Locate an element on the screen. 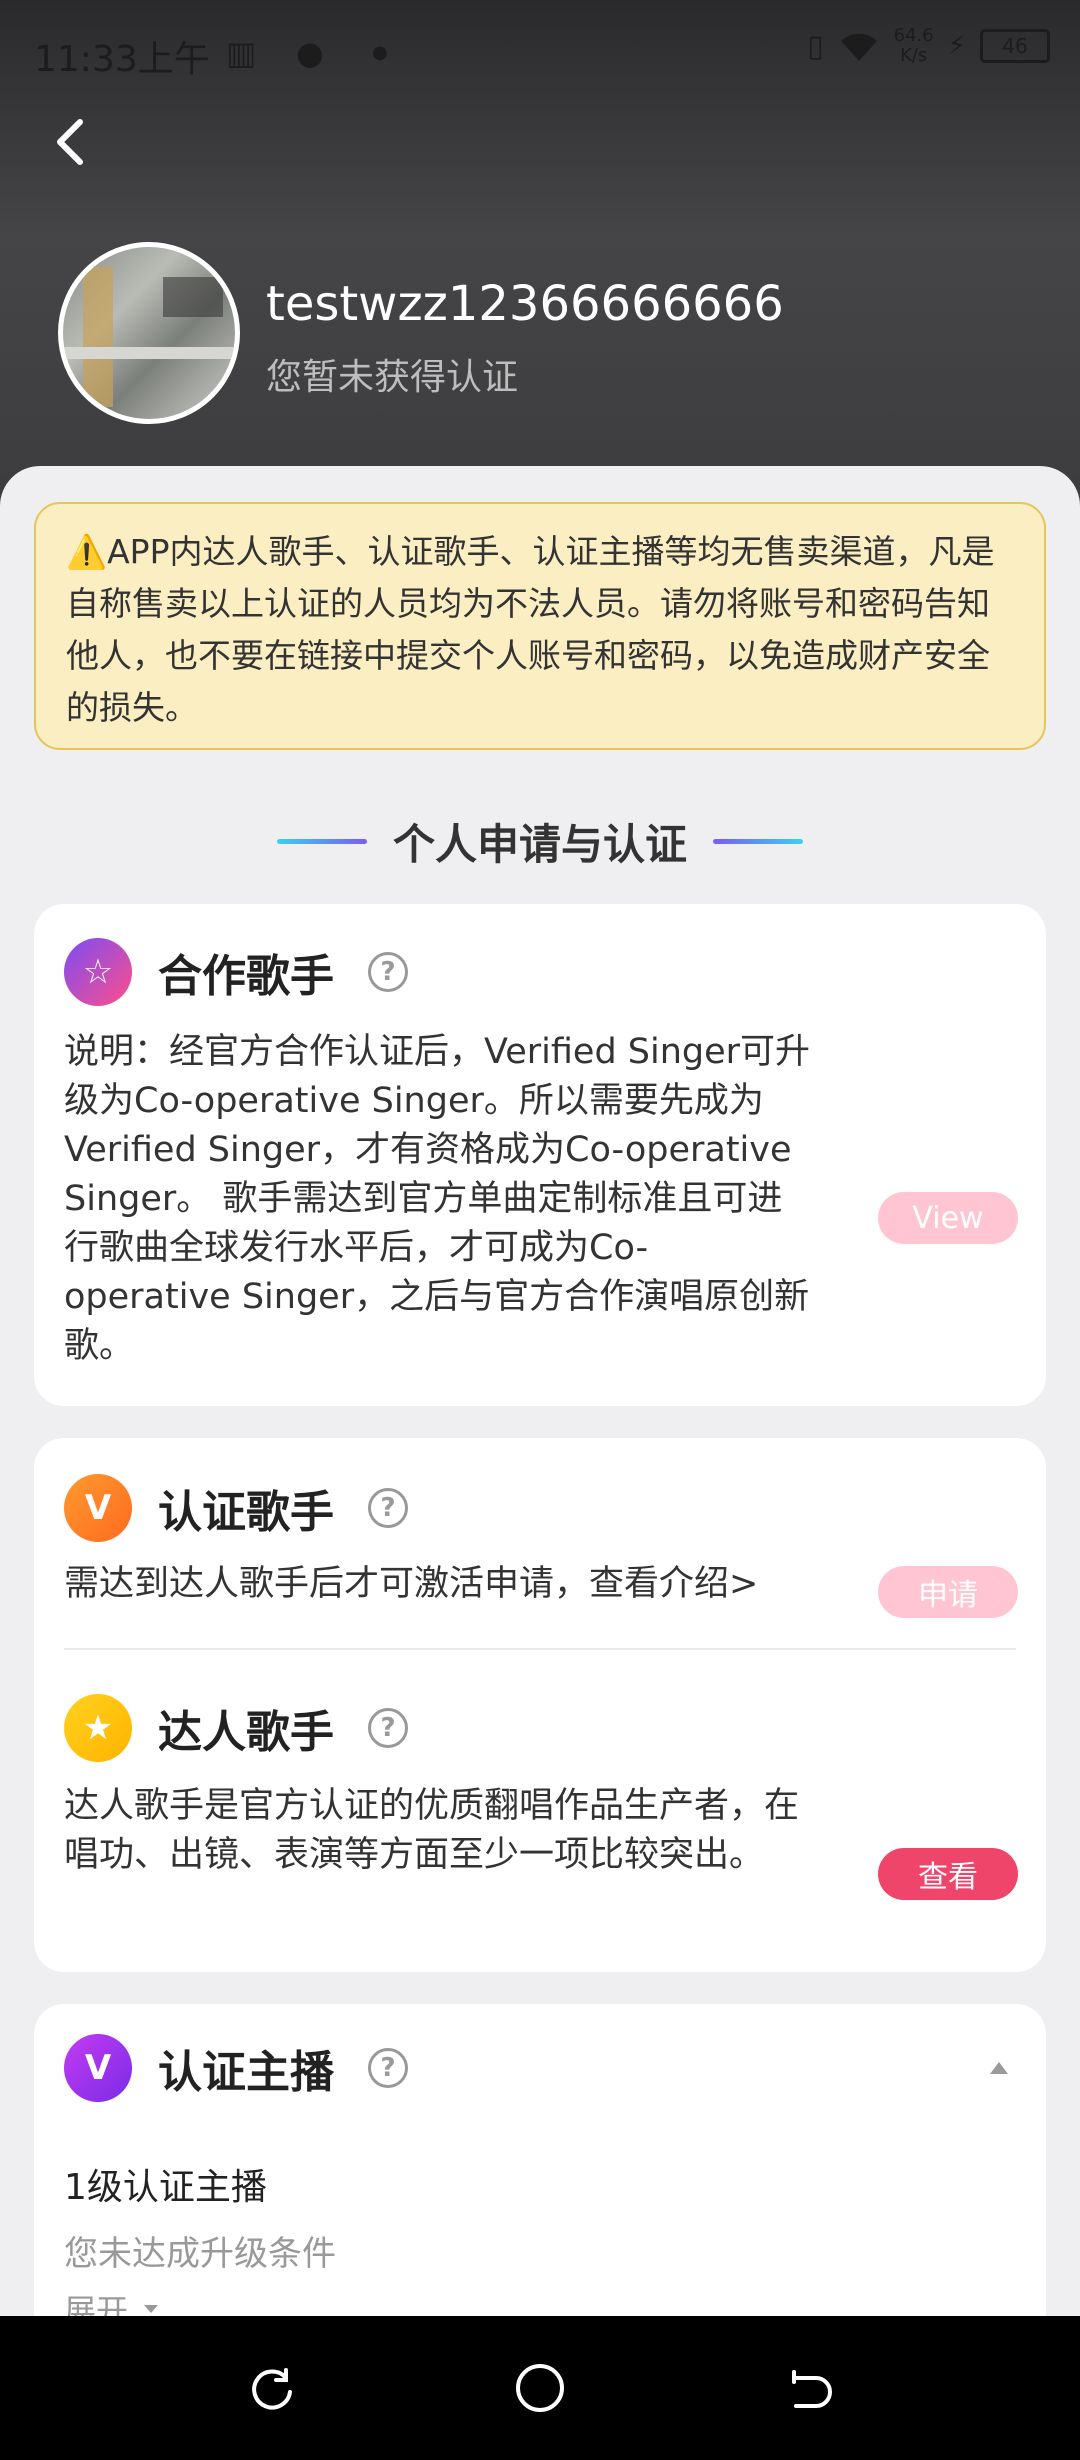 This screenshot has height=2460, width=1080. wifi-icon is located at coordinates (858, 47).